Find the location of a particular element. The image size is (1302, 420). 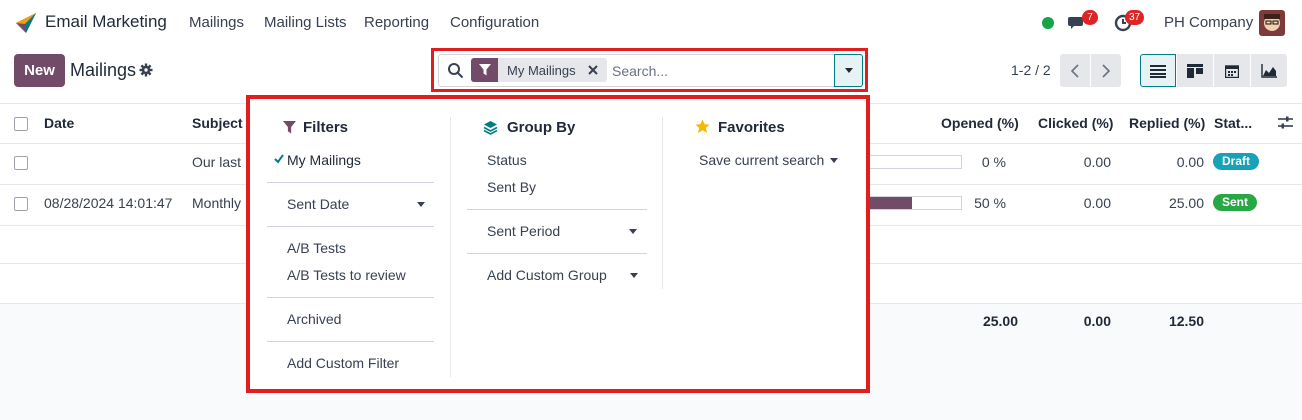

menu-reporting: Reporting is located at coordinates (396, 22).